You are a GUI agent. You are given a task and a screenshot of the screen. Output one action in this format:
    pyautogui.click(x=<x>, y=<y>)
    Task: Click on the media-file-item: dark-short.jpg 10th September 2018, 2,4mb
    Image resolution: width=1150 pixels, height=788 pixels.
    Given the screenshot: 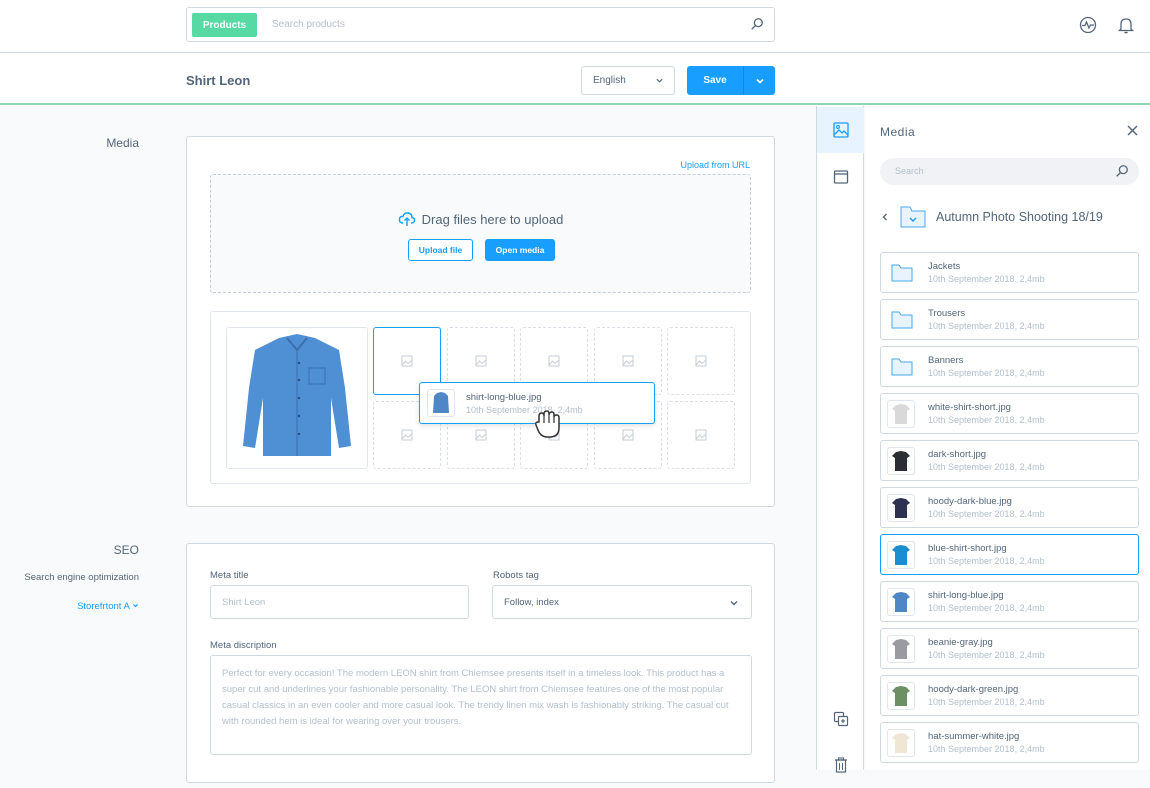 What is the action you would take?
    pyautogui.click(x=1009, y=460)
    